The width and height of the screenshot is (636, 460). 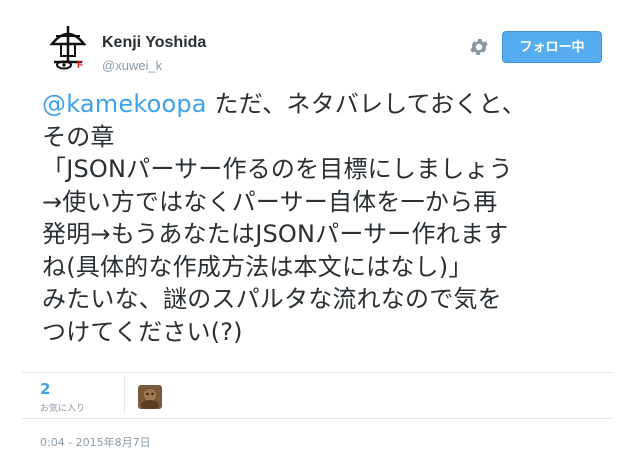 What do you see at coordinates (45, 389) in the screenshot?
I see `favorites-count: 2` at bounding box center [45, 389].